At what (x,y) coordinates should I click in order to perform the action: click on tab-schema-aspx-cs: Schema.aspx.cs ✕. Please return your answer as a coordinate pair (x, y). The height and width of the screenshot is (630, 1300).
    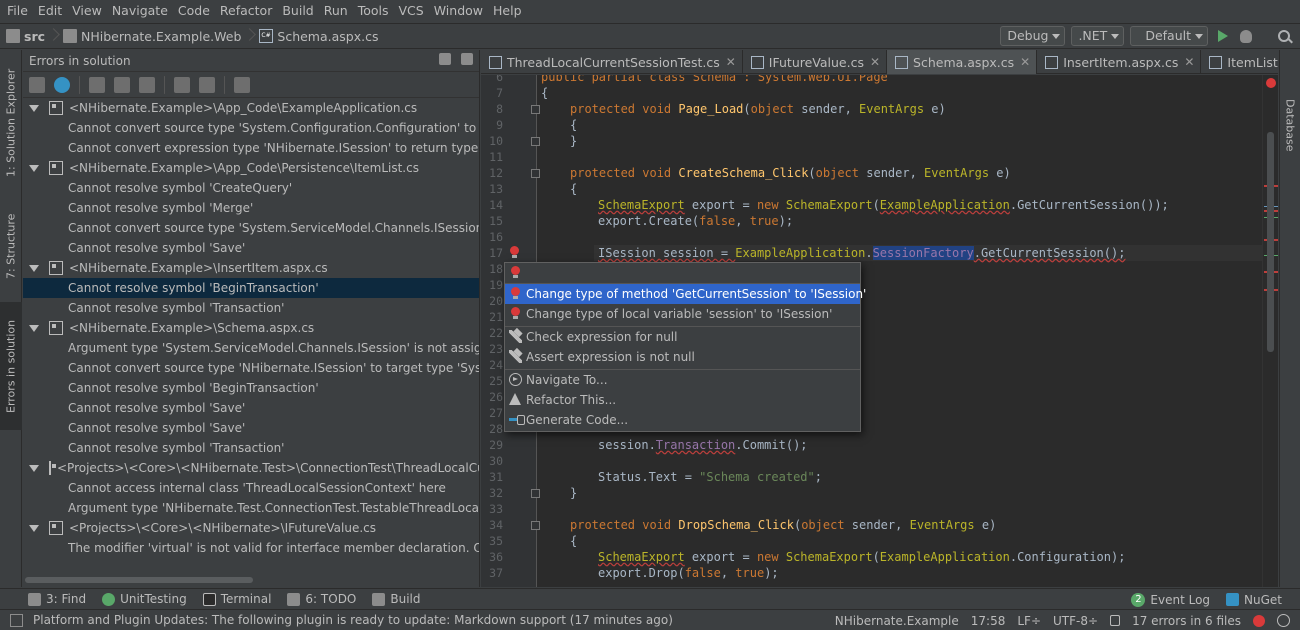
    Looking at the image, I should click on (962, 62).